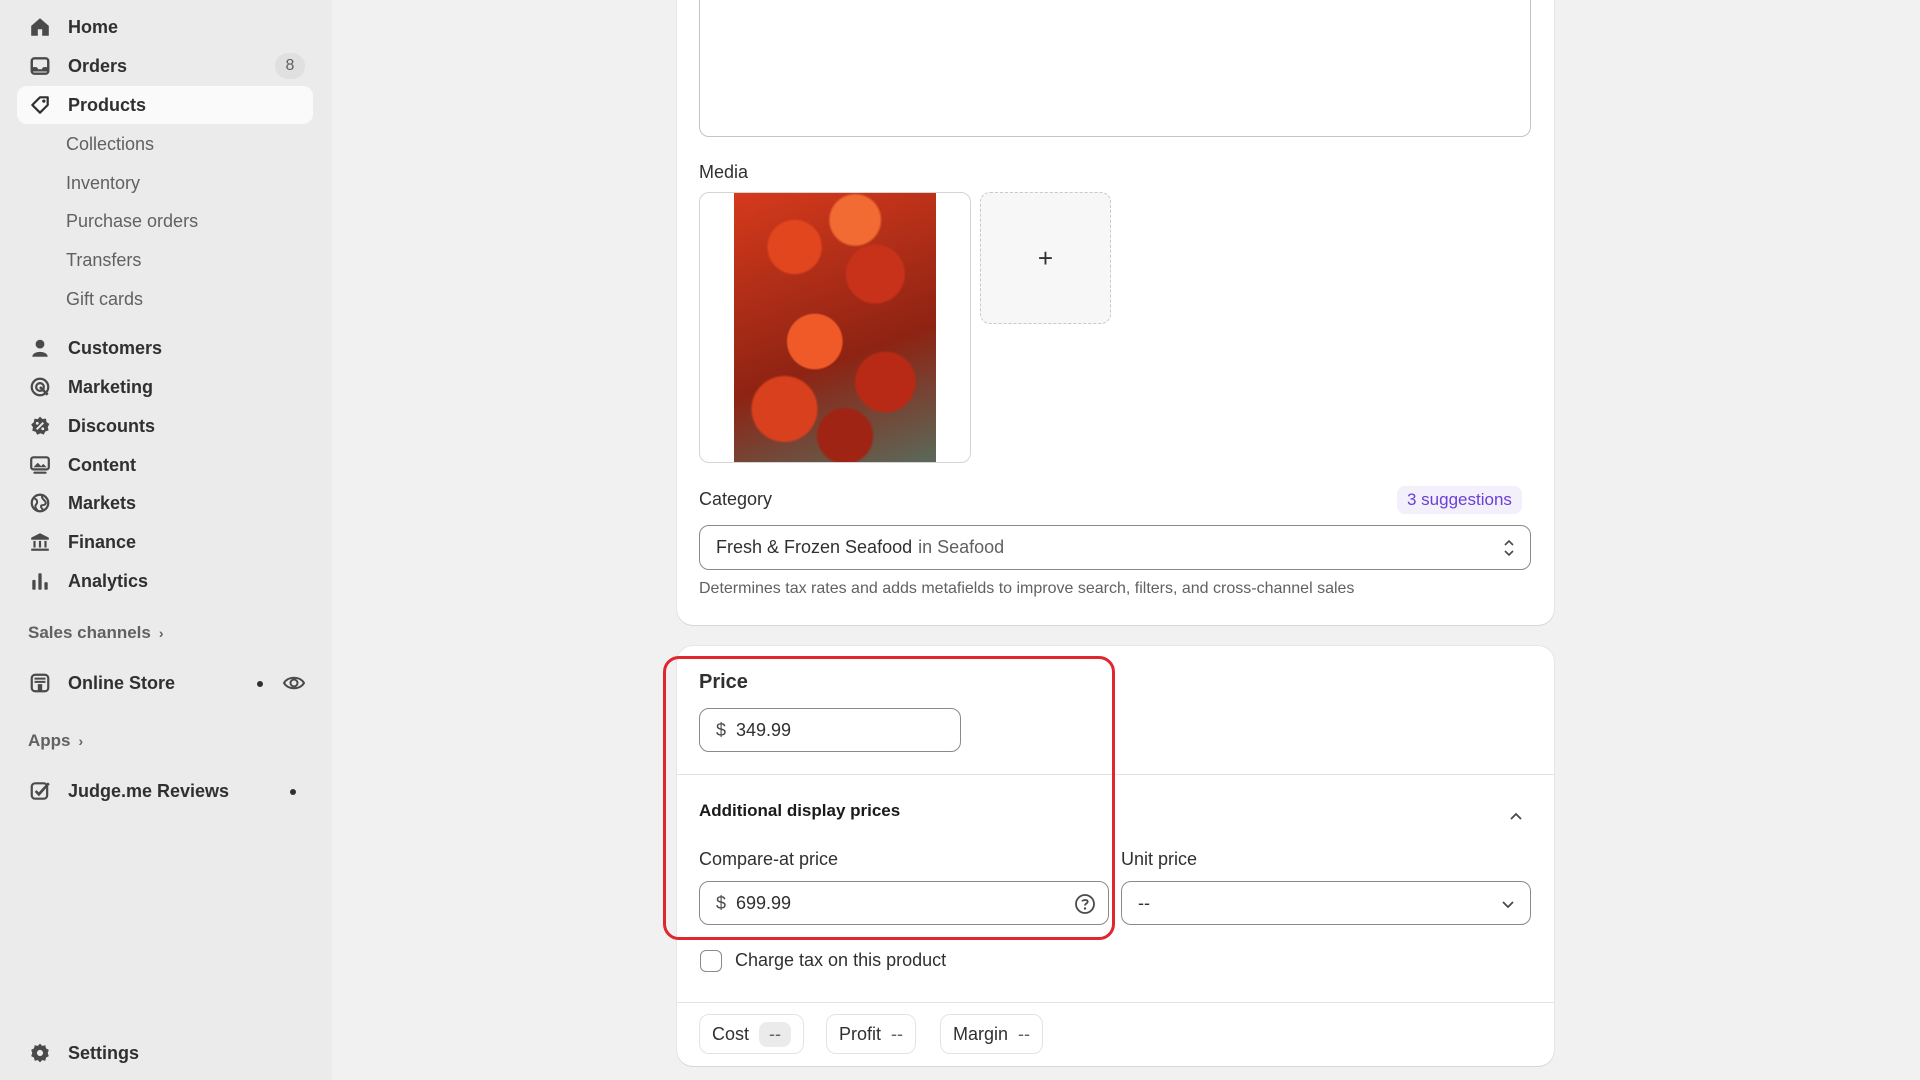 This screenshot has height=1080, width=1920. I want to click on sidebar-item-label: Customers, so click(115, 347).